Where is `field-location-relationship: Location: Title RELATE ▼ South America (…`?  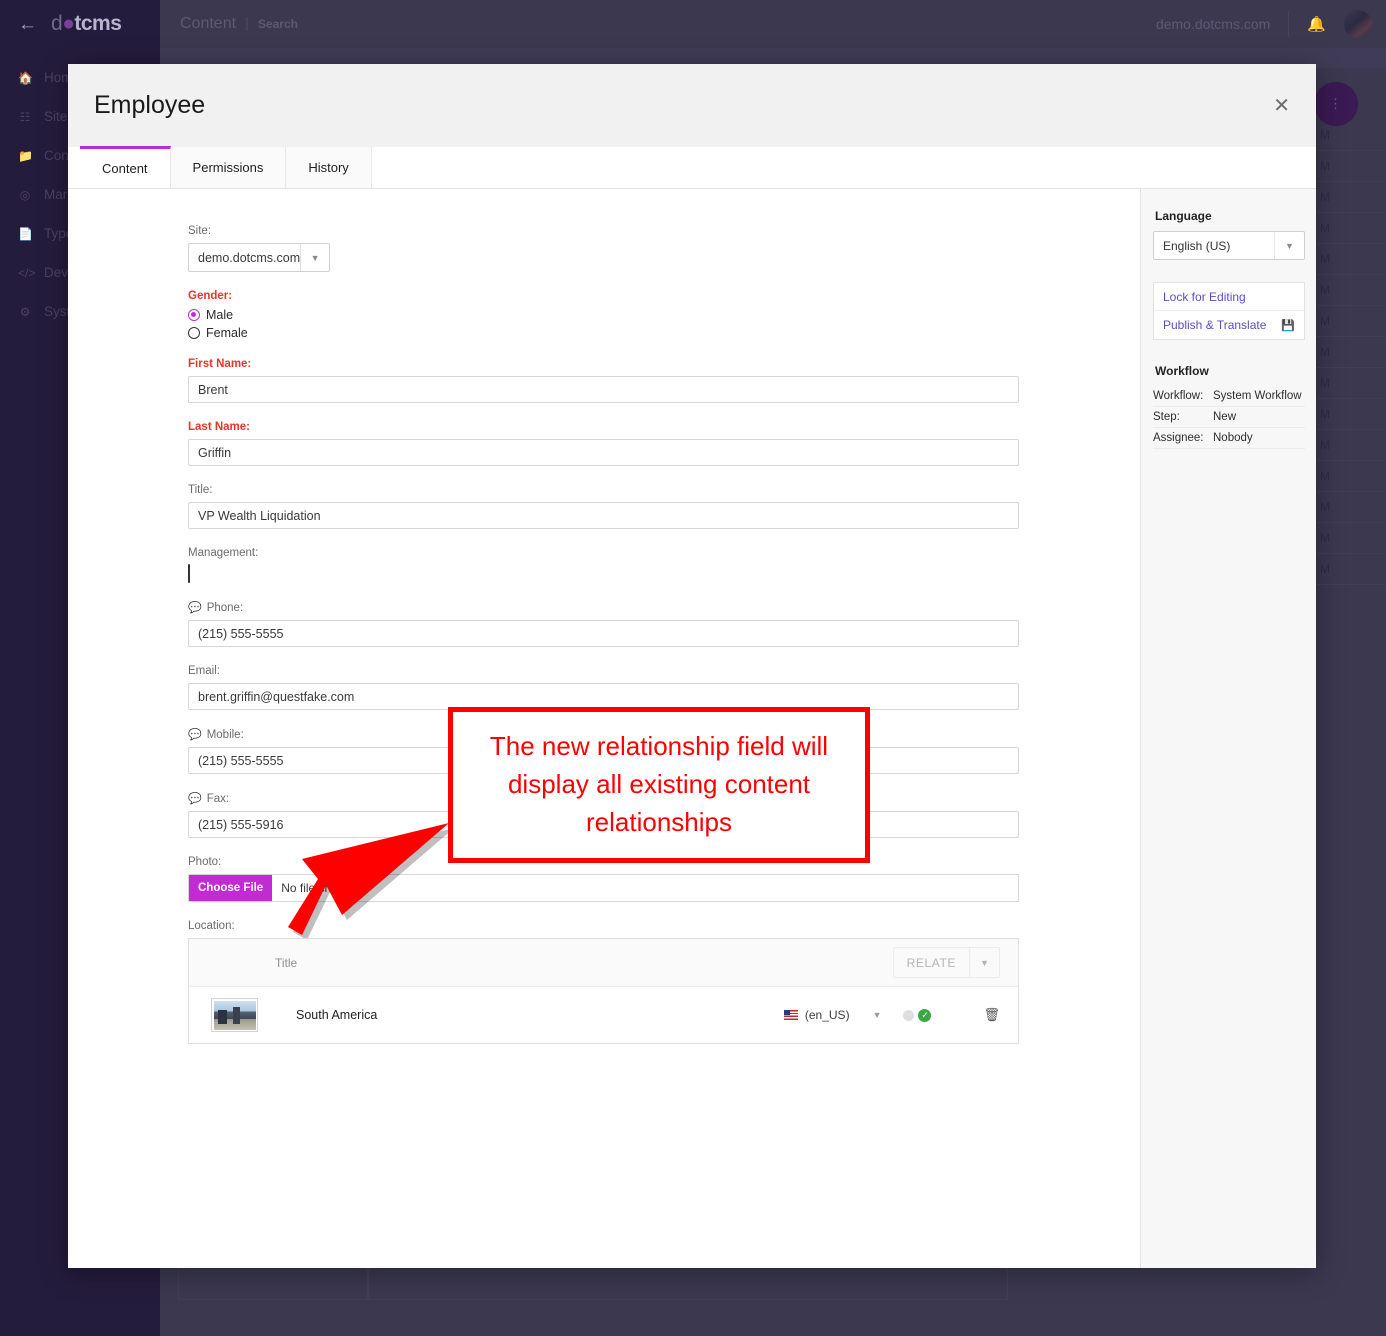
field-location-relationship: Location: Title RELATE ▼ South America (… is located at coordinates (664, 982).